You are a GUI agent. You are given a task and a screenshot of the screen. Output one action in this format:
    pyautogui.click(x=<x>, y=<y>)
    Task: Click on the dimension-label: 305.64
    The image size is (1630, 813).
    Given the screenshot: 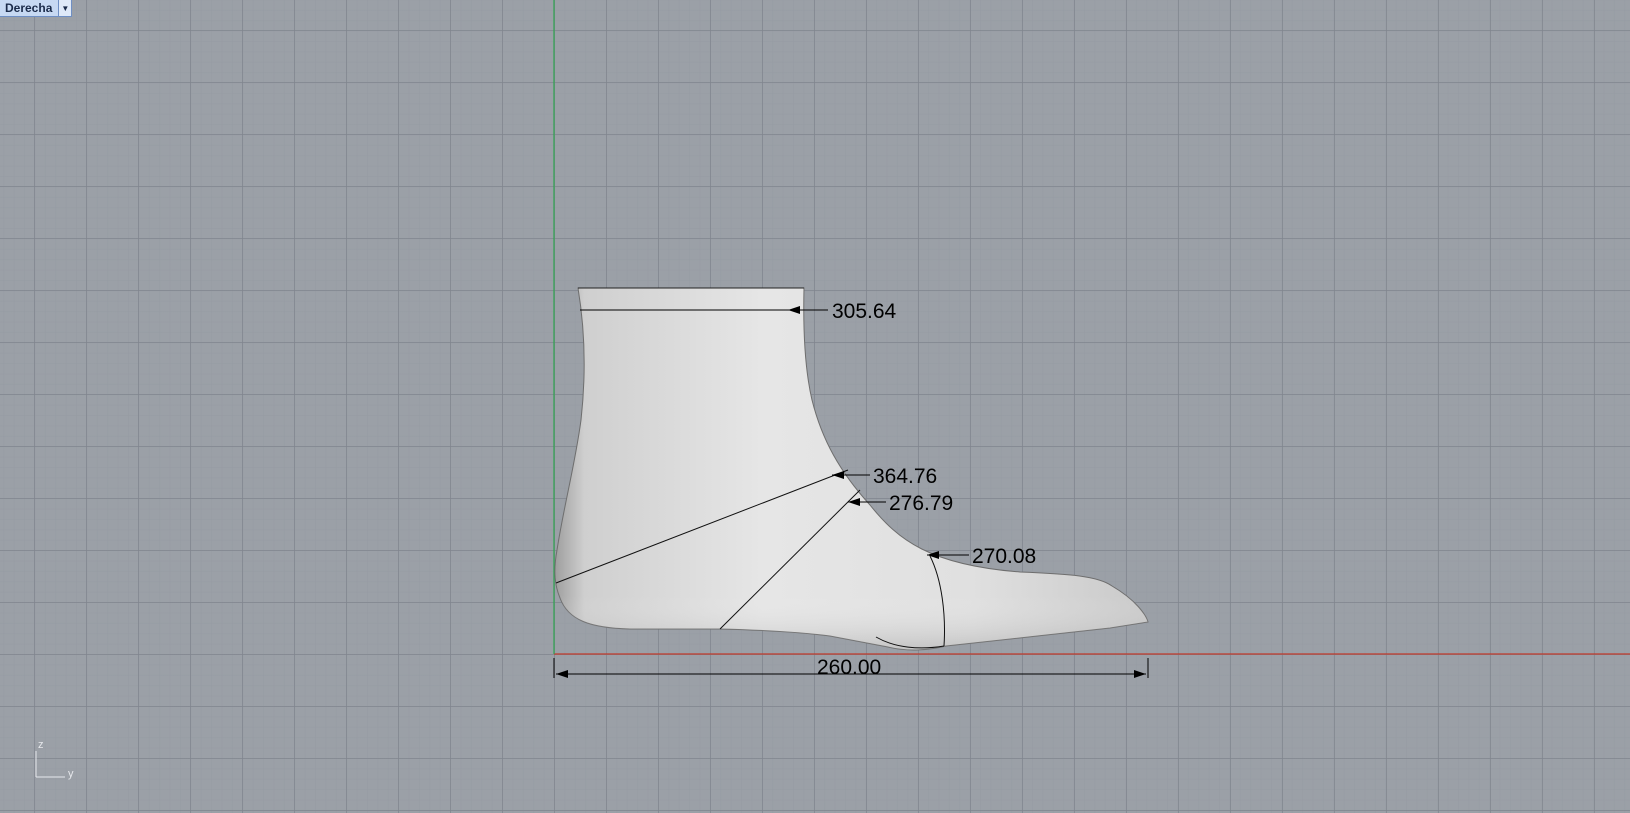 What is the action you would take?
    pyautogui.click(x=864, y=311)
    